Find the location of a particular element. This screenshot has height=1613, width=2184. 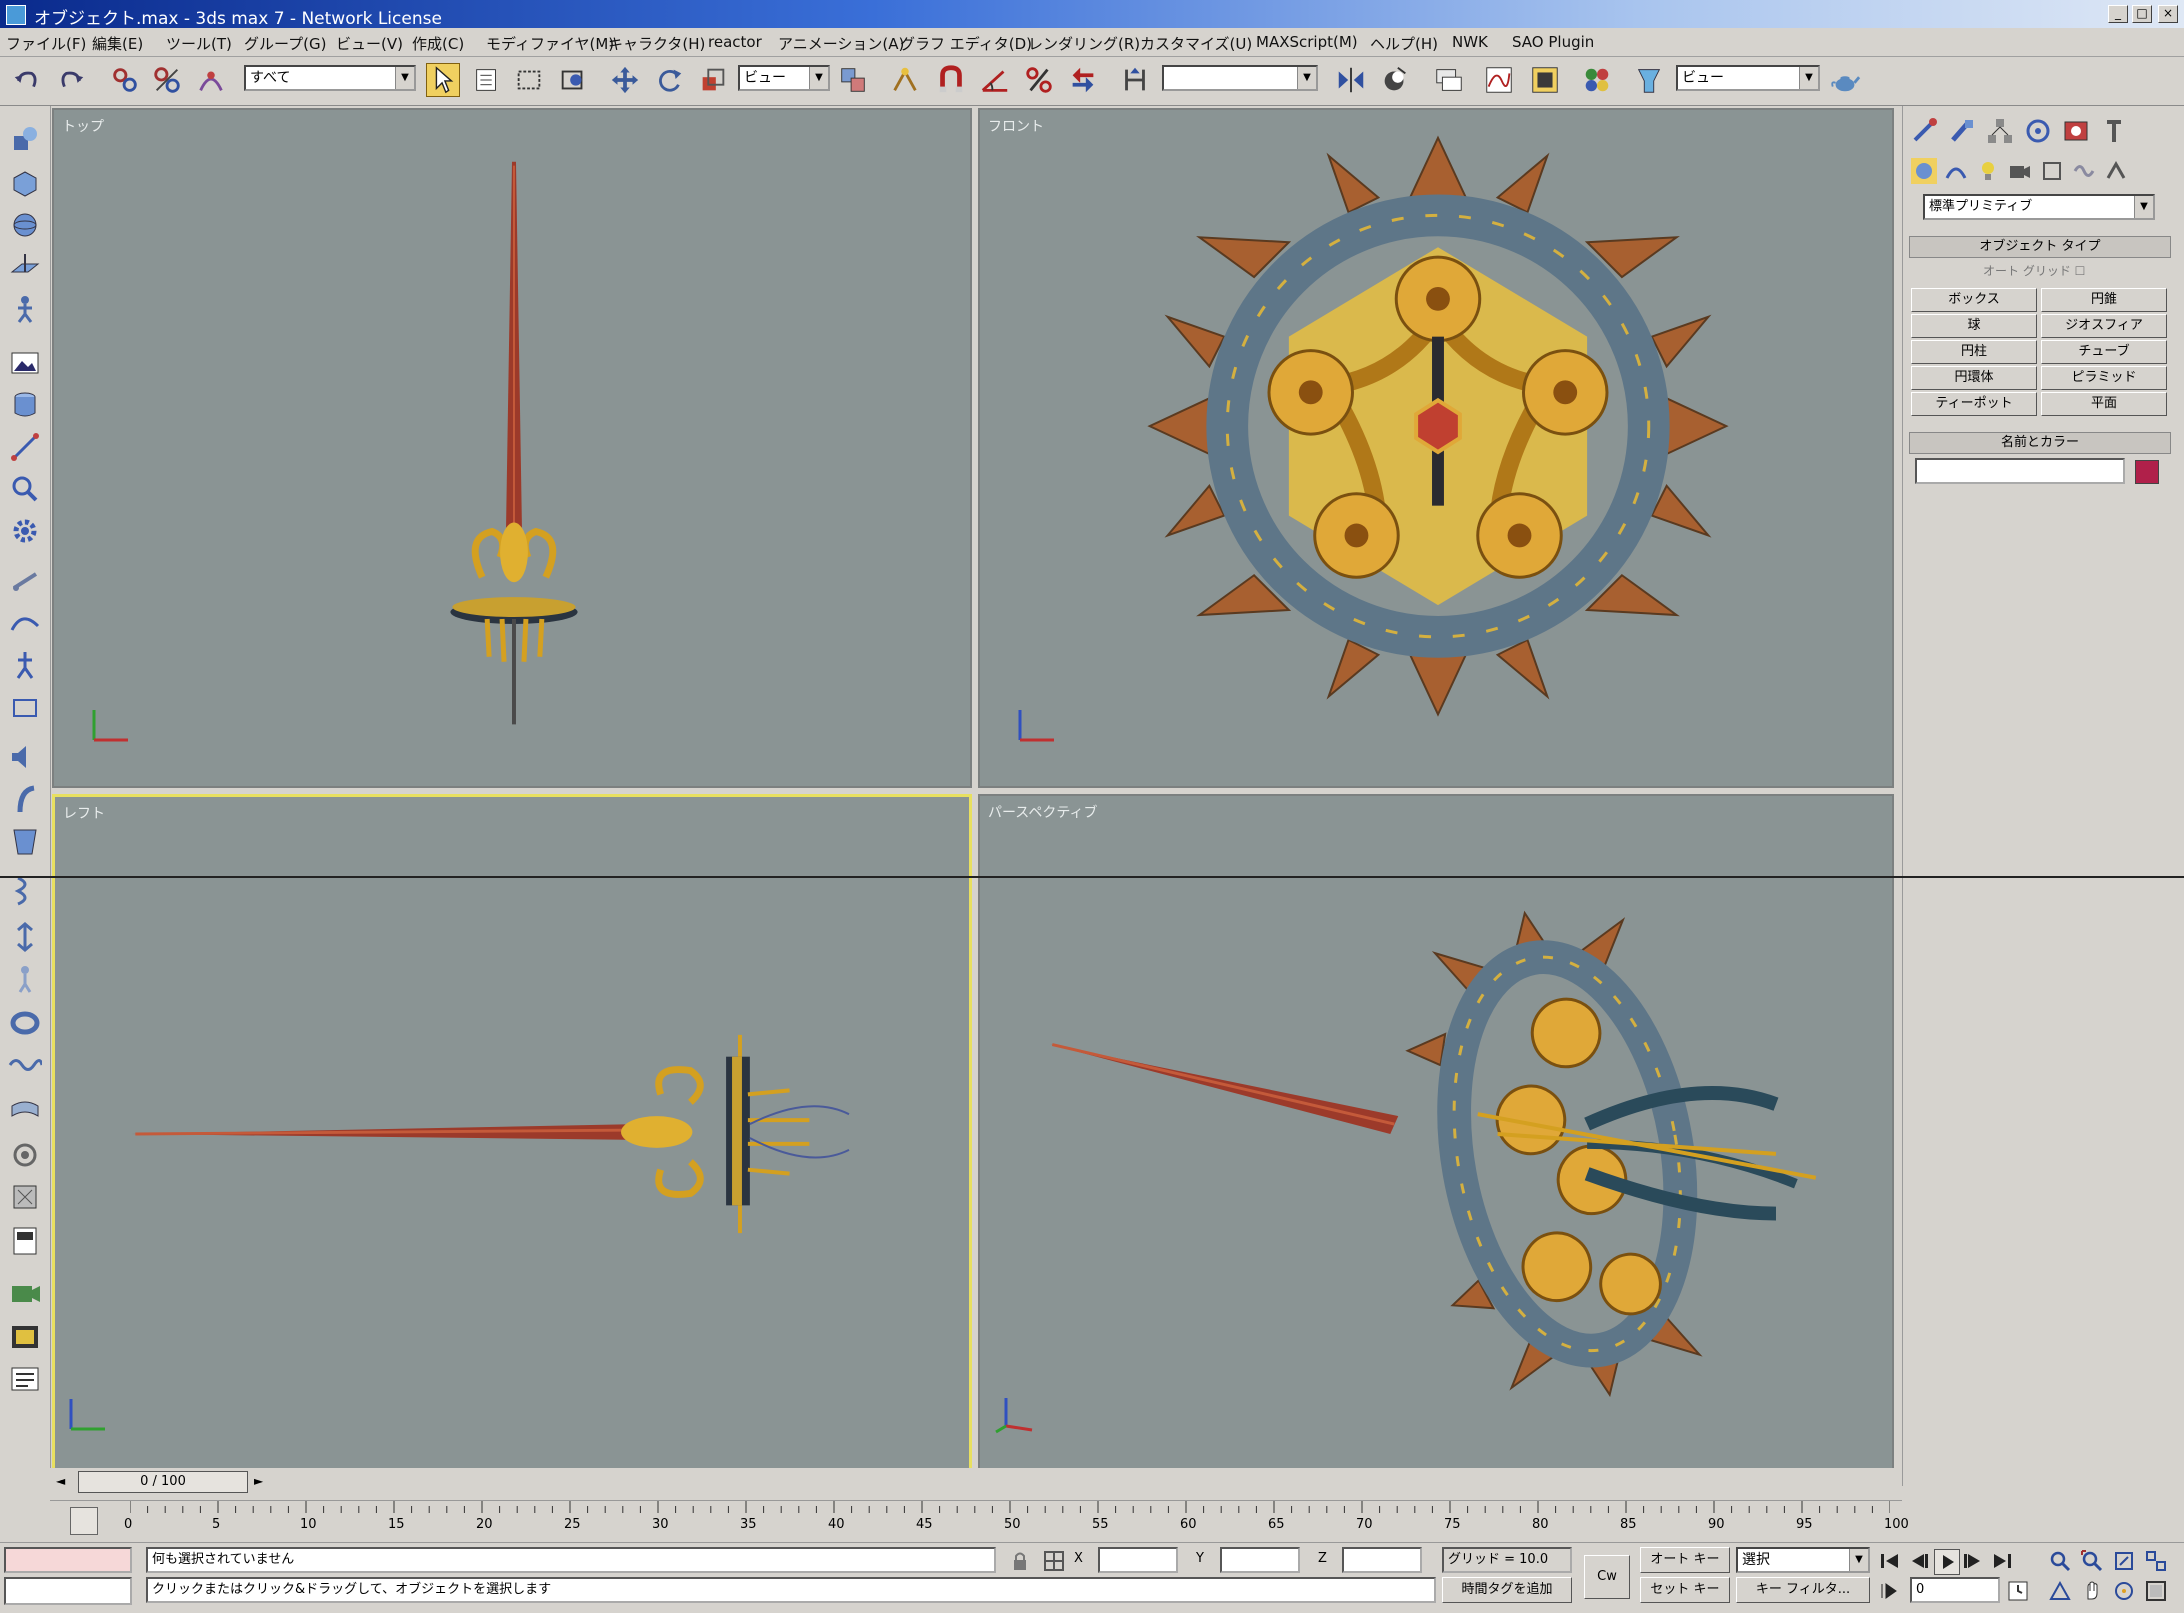

next-frame-icon is located at coordinates (1974, 1561).